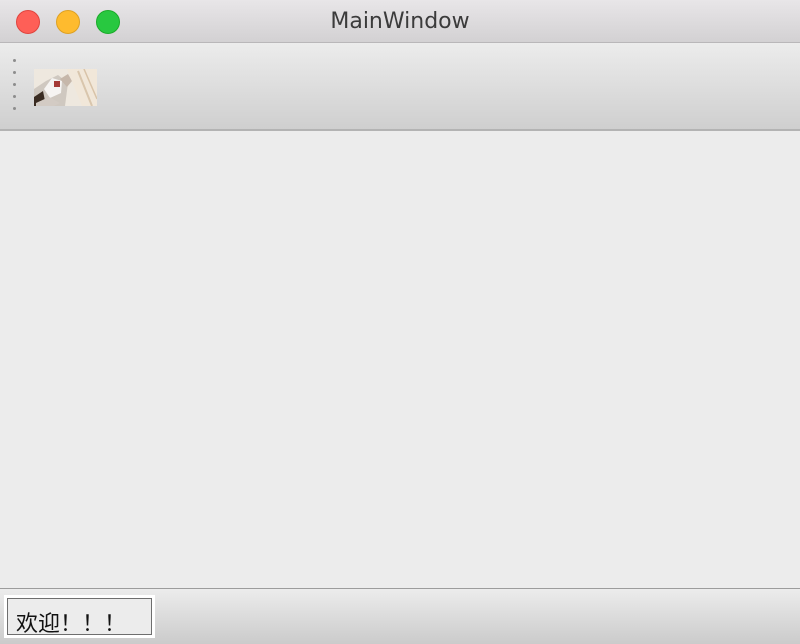  What do you see at coordinates (400, 616) in the screenshot?
I see `status-bar: 欢迎！！！` at bounding box center [400, 616].